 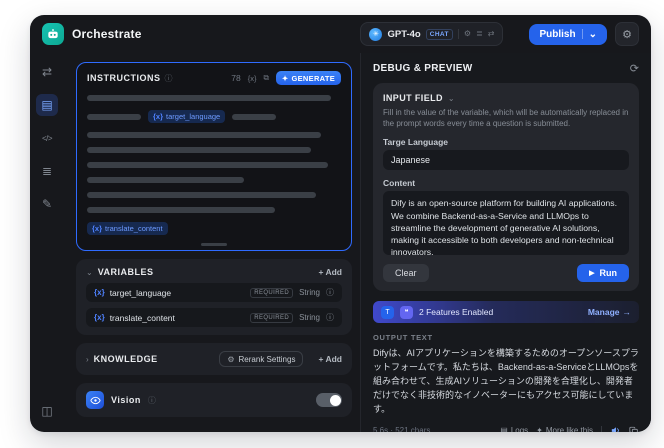 What do you see at coordinates (231, 359) in the screenshot?
I see `sliders-icon: ⚙` at bounding box center [231, 359].